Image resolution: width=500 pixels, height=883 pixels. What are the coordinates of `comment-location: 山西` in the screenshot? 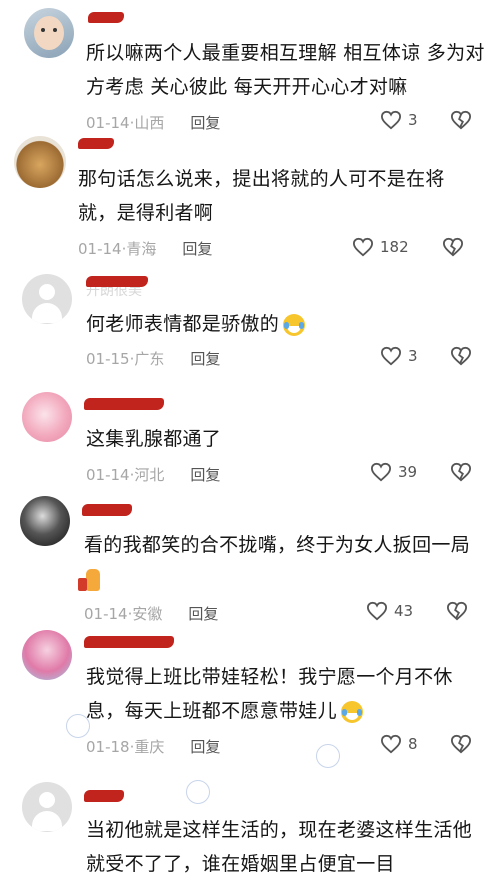 It's located at (149, 123).